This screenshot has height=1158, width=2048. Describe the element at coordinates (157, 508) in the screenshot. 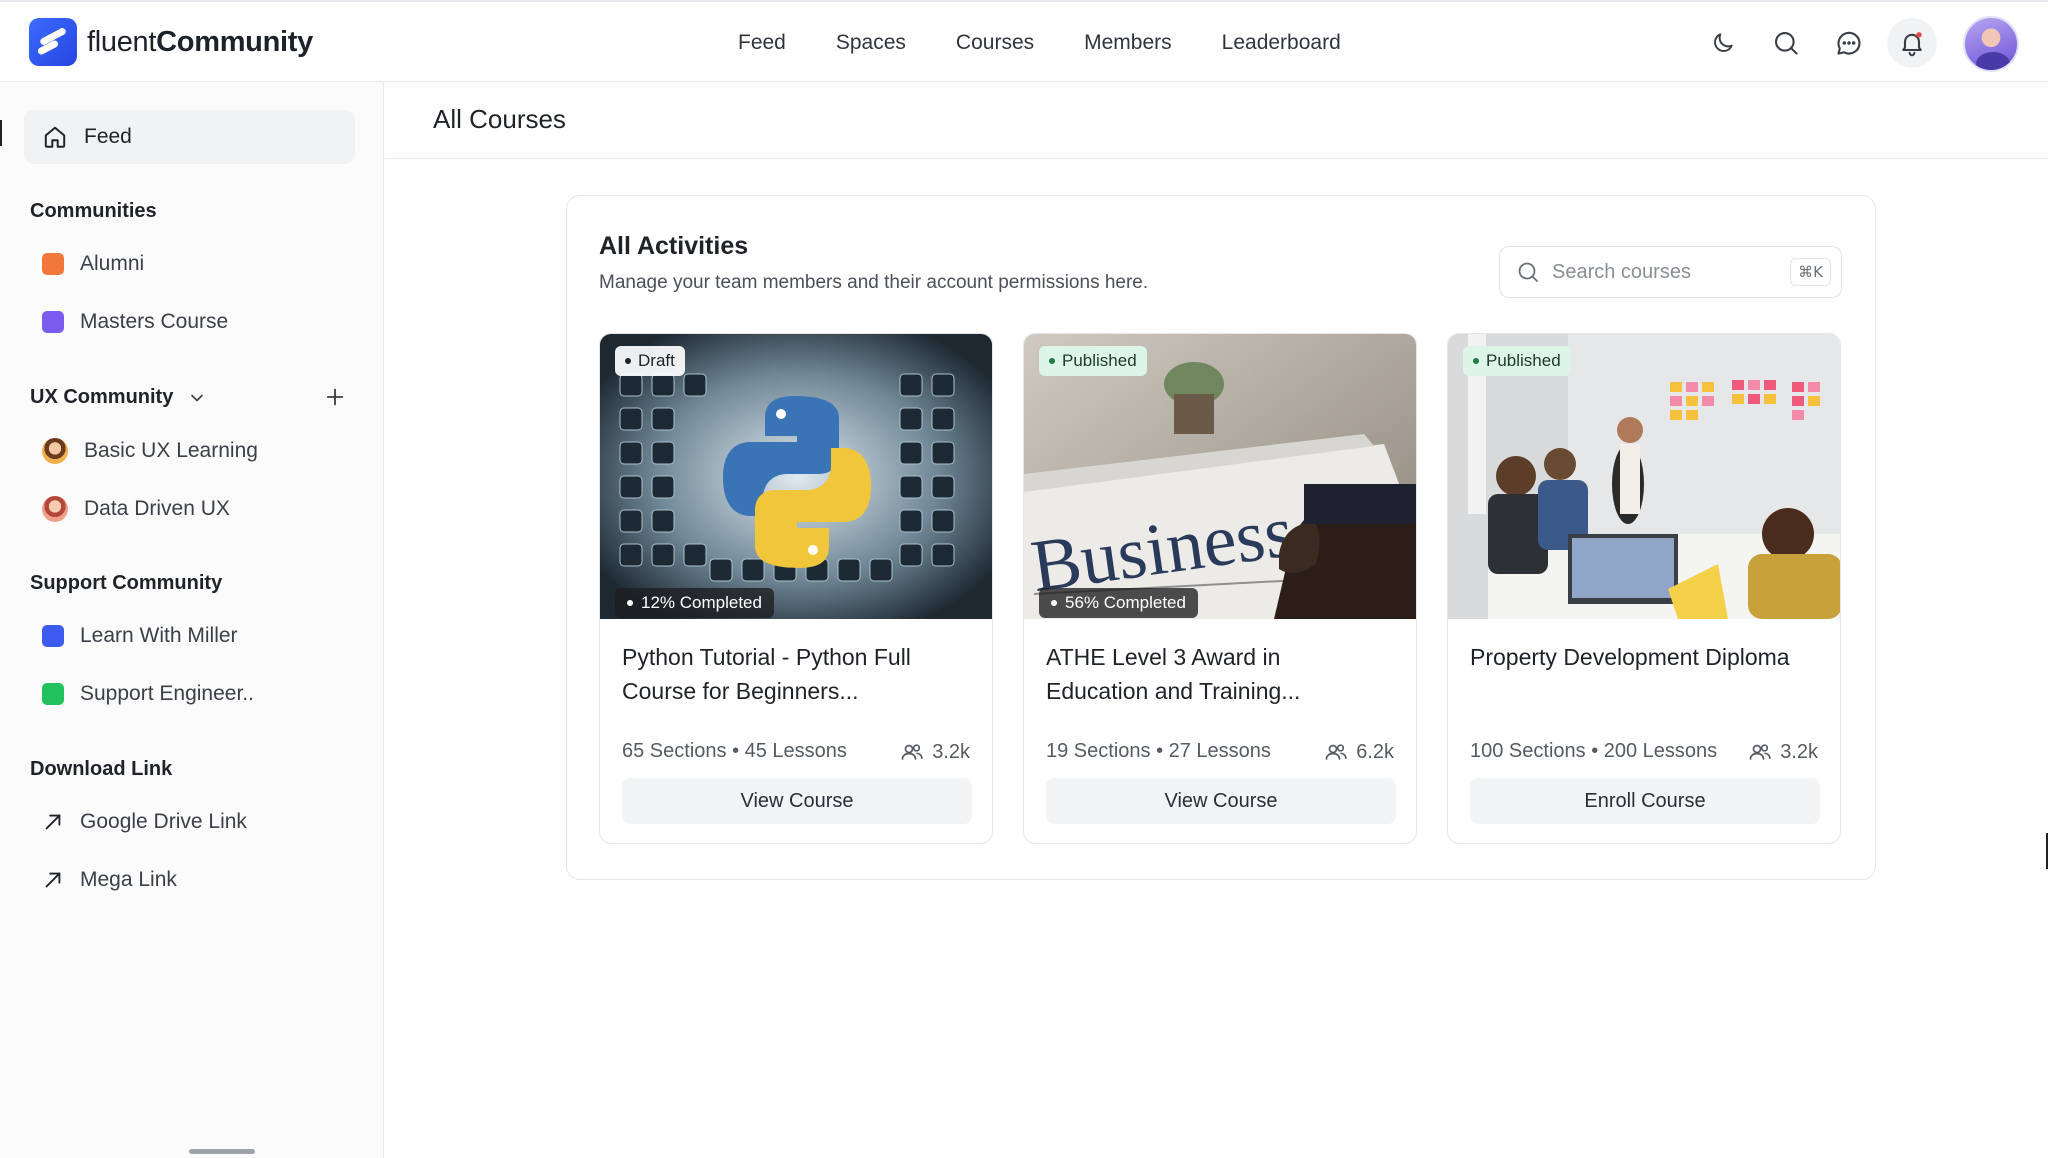

I see `sidebar-item-label: Data Driven UX` at that location.